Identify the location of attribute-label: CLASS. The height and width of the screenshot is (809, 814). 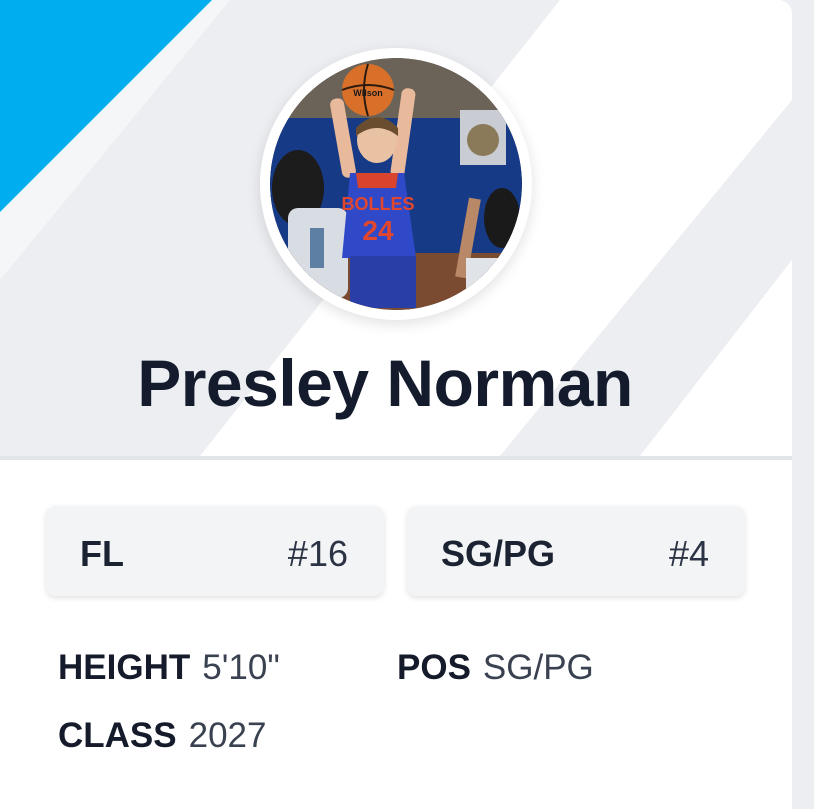
(117, 735).